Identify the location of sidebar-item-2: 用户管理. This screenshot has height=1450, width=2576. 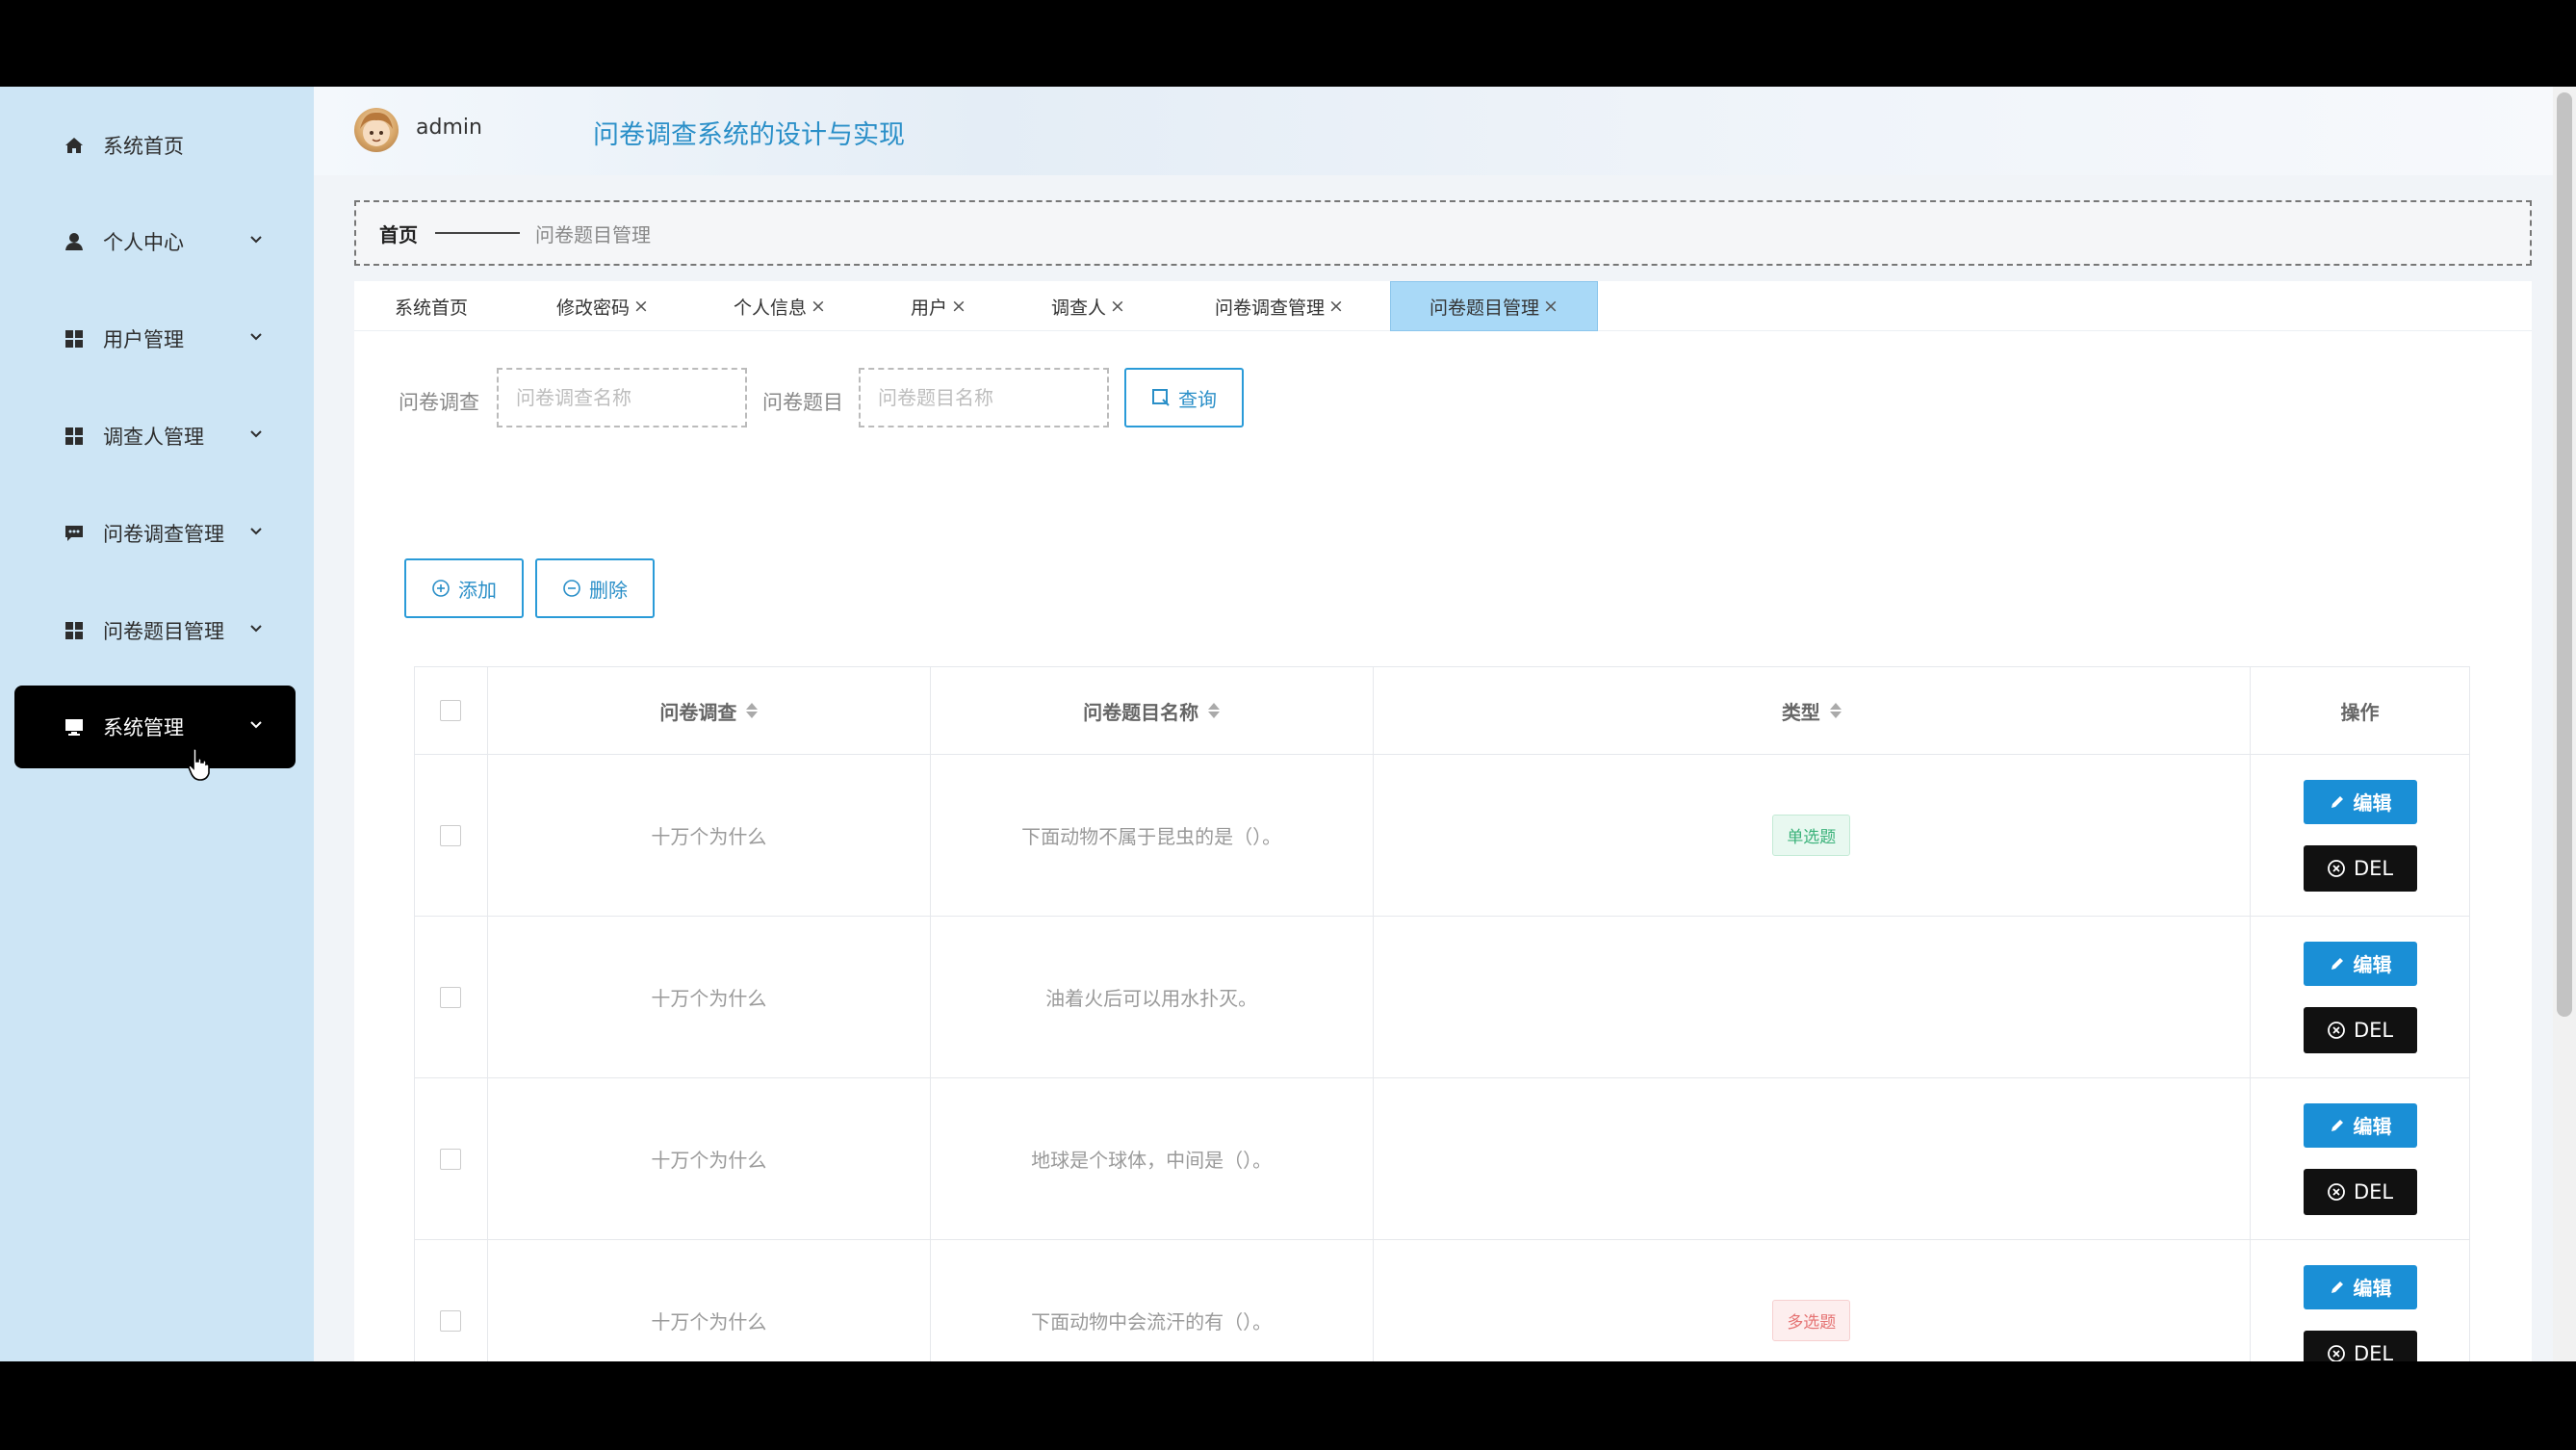
(155, 339).